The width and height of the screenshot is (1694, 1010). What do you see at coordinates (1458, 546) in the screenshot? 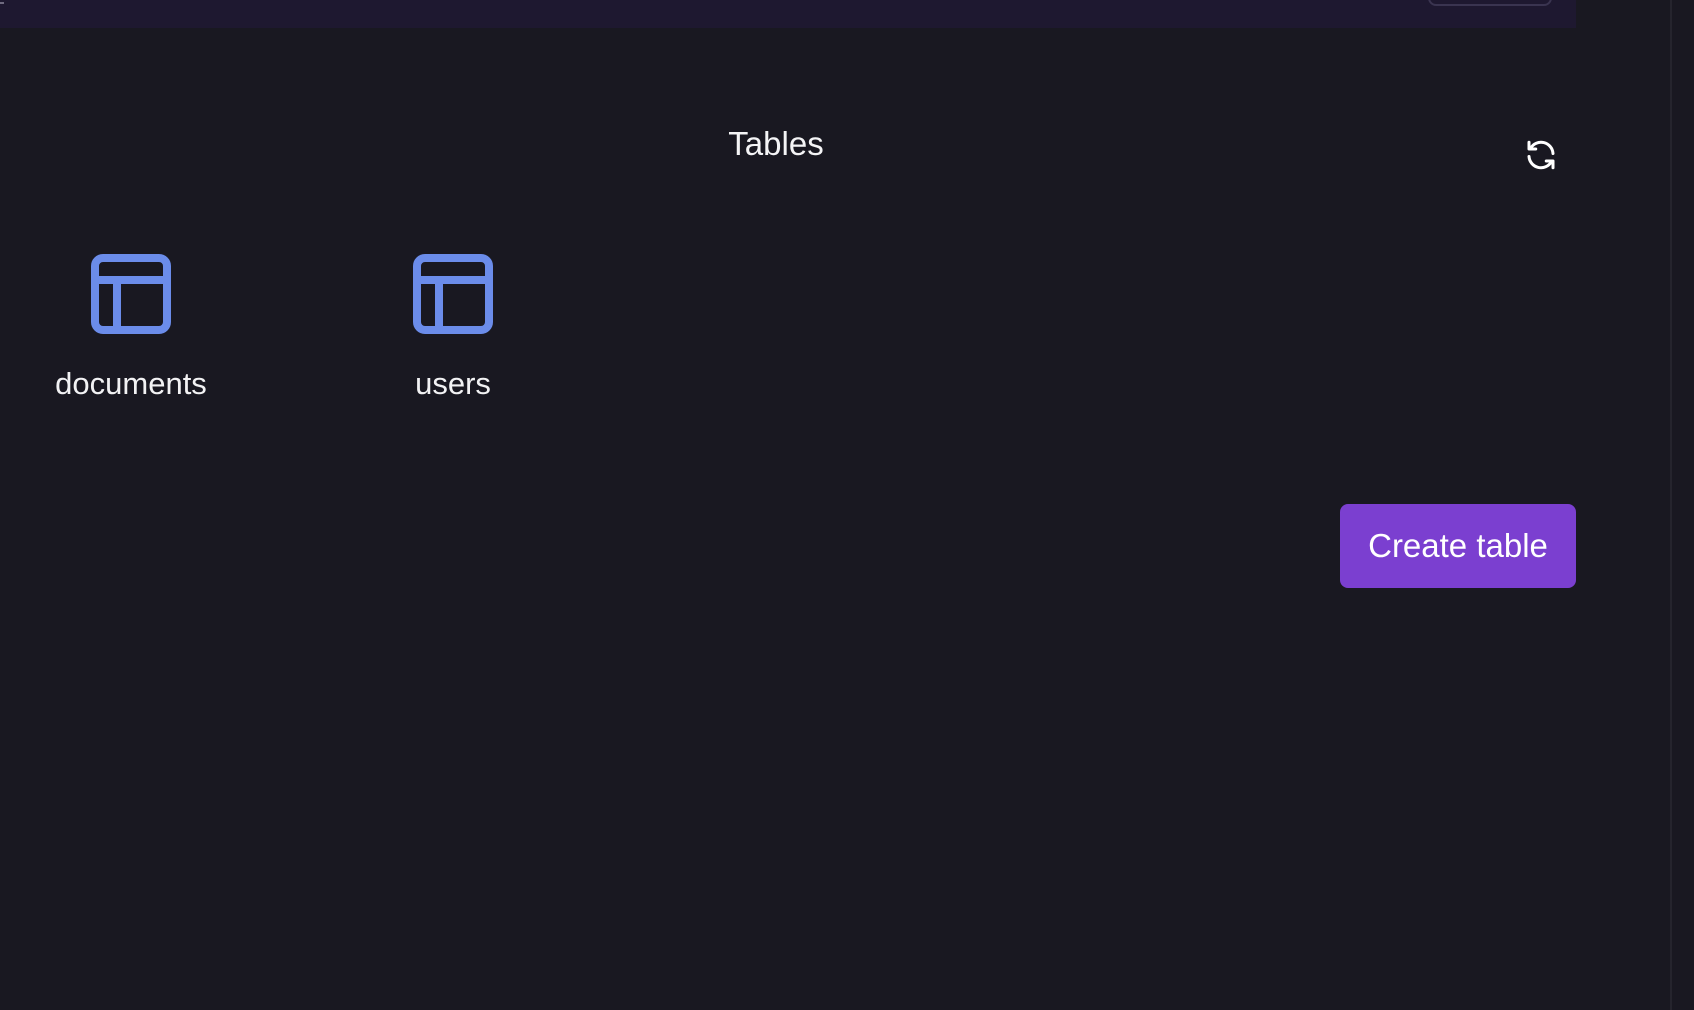
I see `create-table-button: Create table` at bounding box center [1458, 546].